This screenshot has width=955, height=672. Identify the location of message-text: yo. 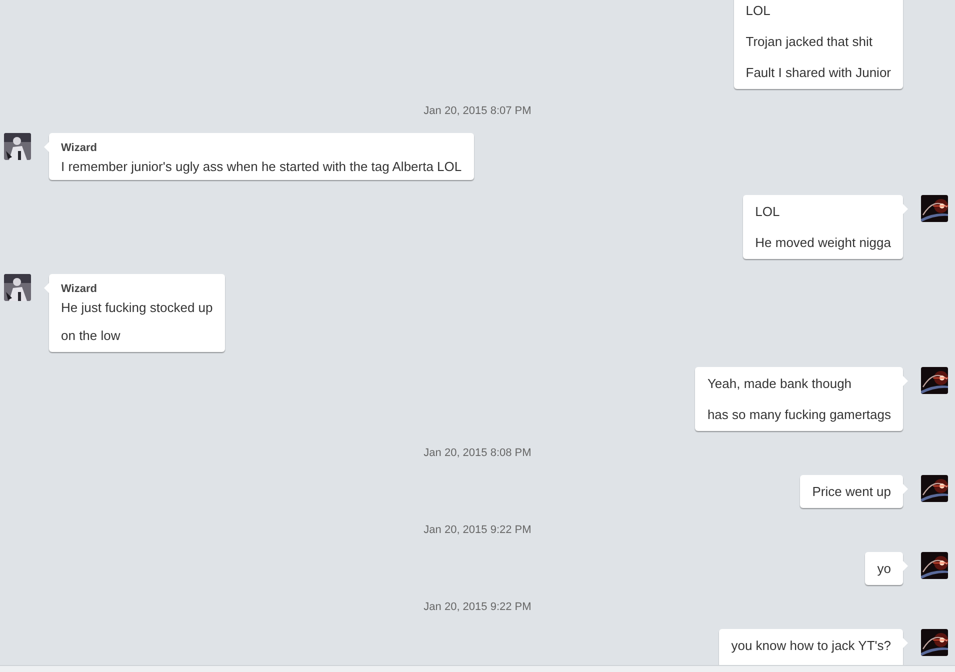
(884, 569).